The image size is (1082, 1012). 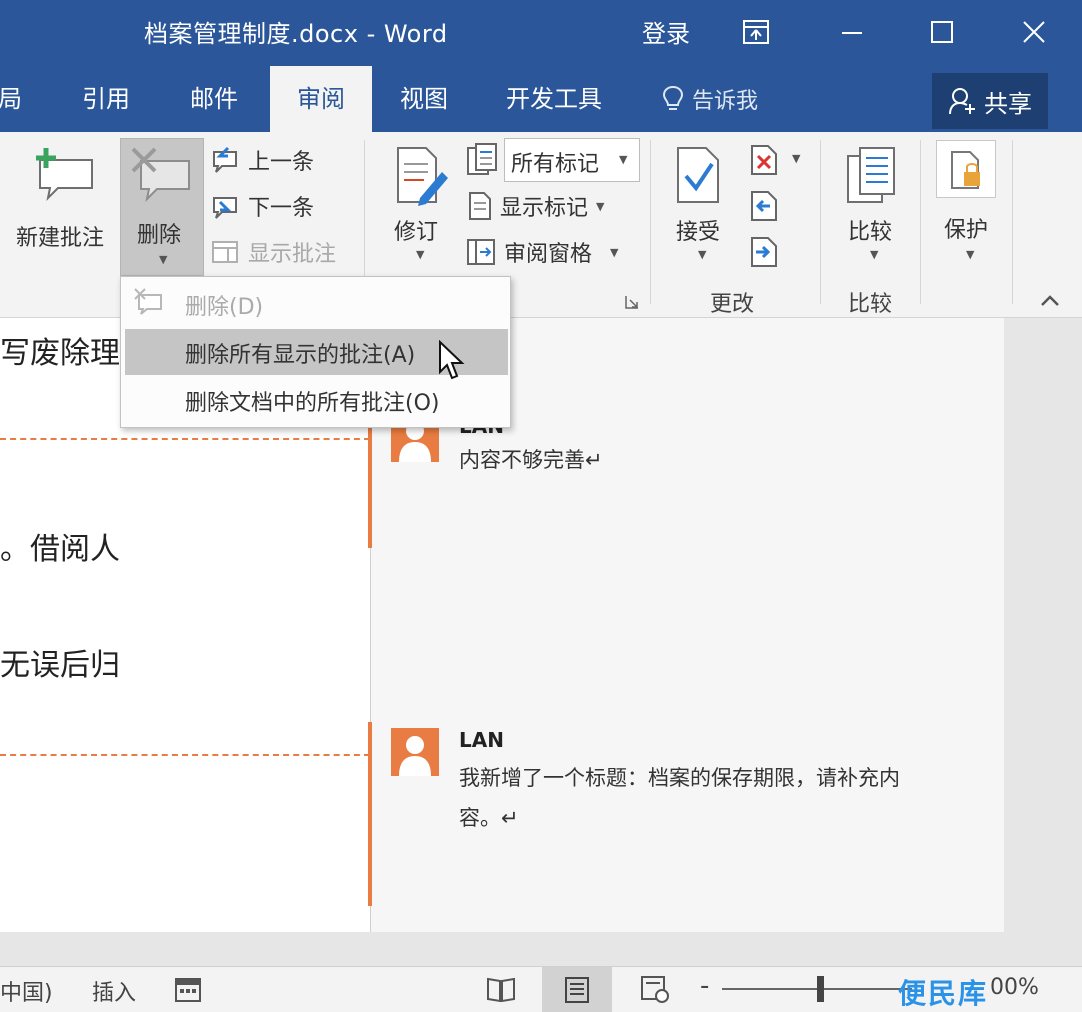 What do you see at coordinates (415, 752) in the screenshot?
I see `user-avatar-icon` at bounding box center [415, 752].